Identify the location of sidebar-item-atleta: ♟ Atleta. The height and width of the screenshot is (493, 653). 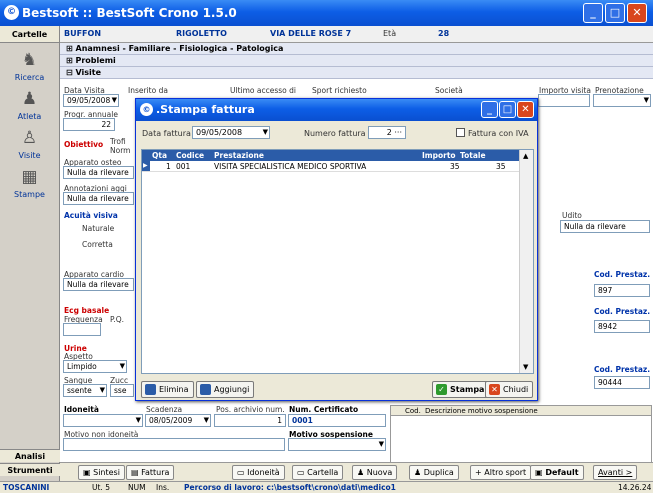
(29, 104).